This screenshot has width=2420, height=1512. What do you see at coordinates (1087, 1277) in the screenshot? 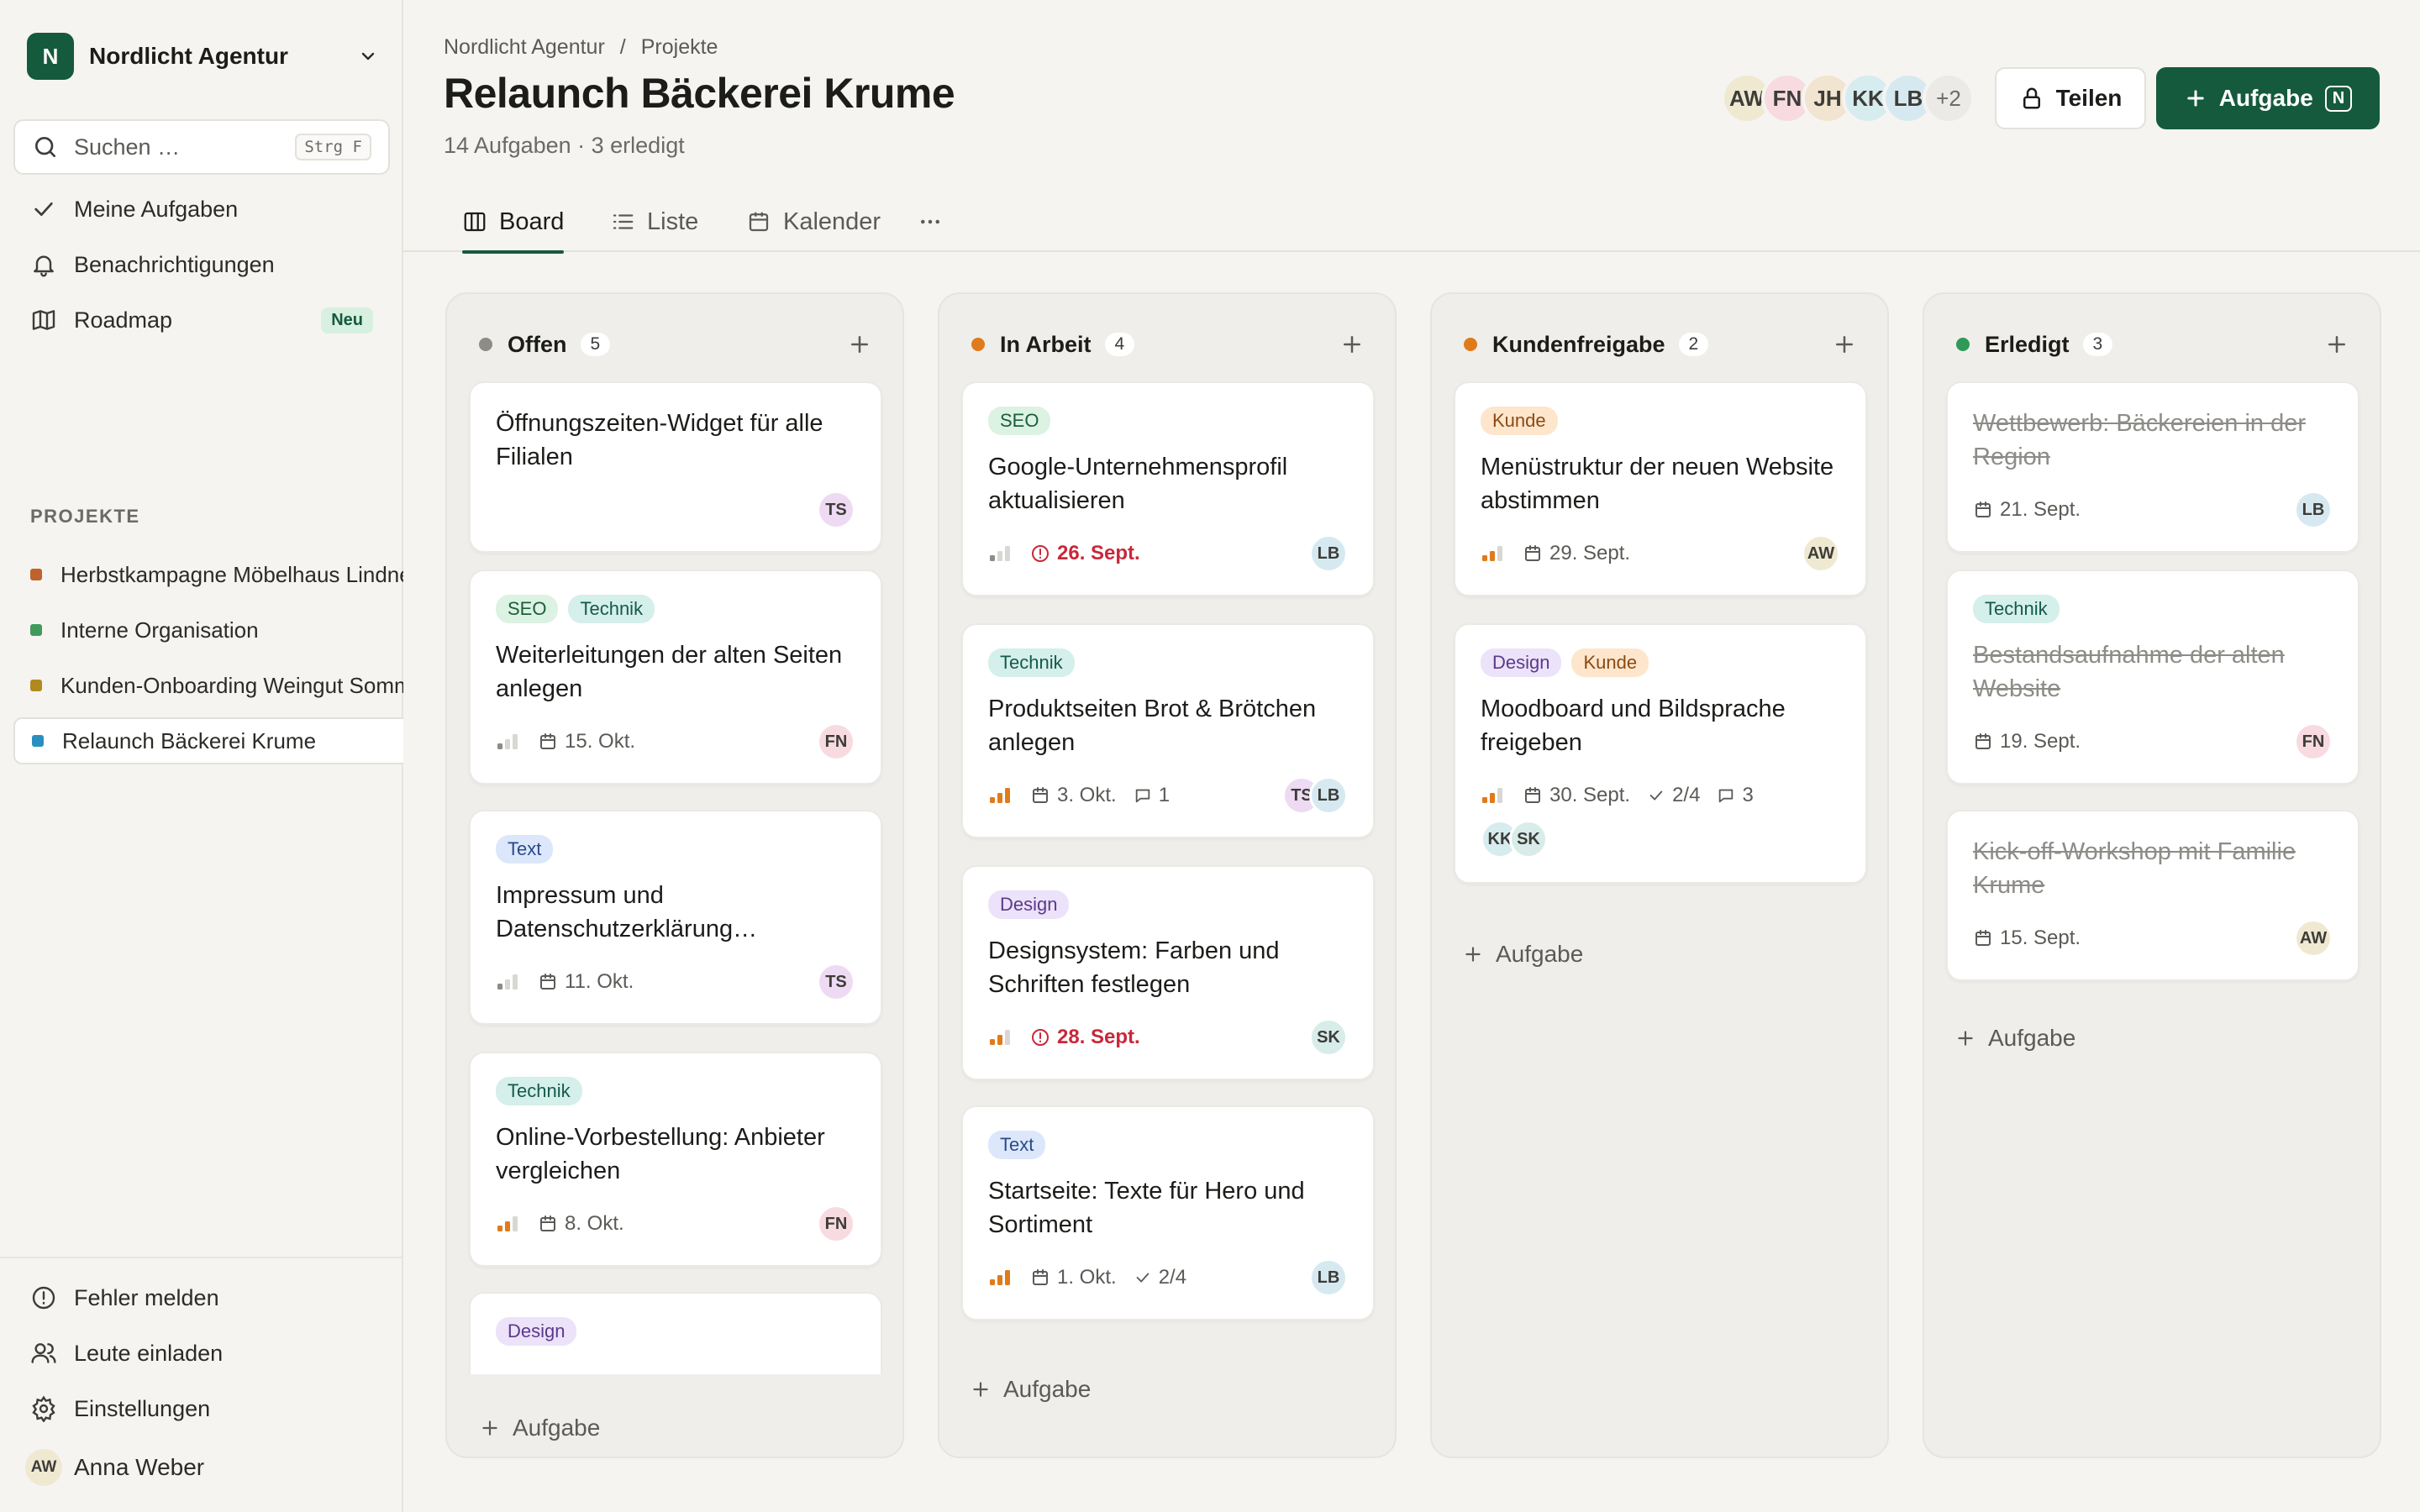
I see `due-date-text: 1. Okt.` at bounding box center [1087, 1277].